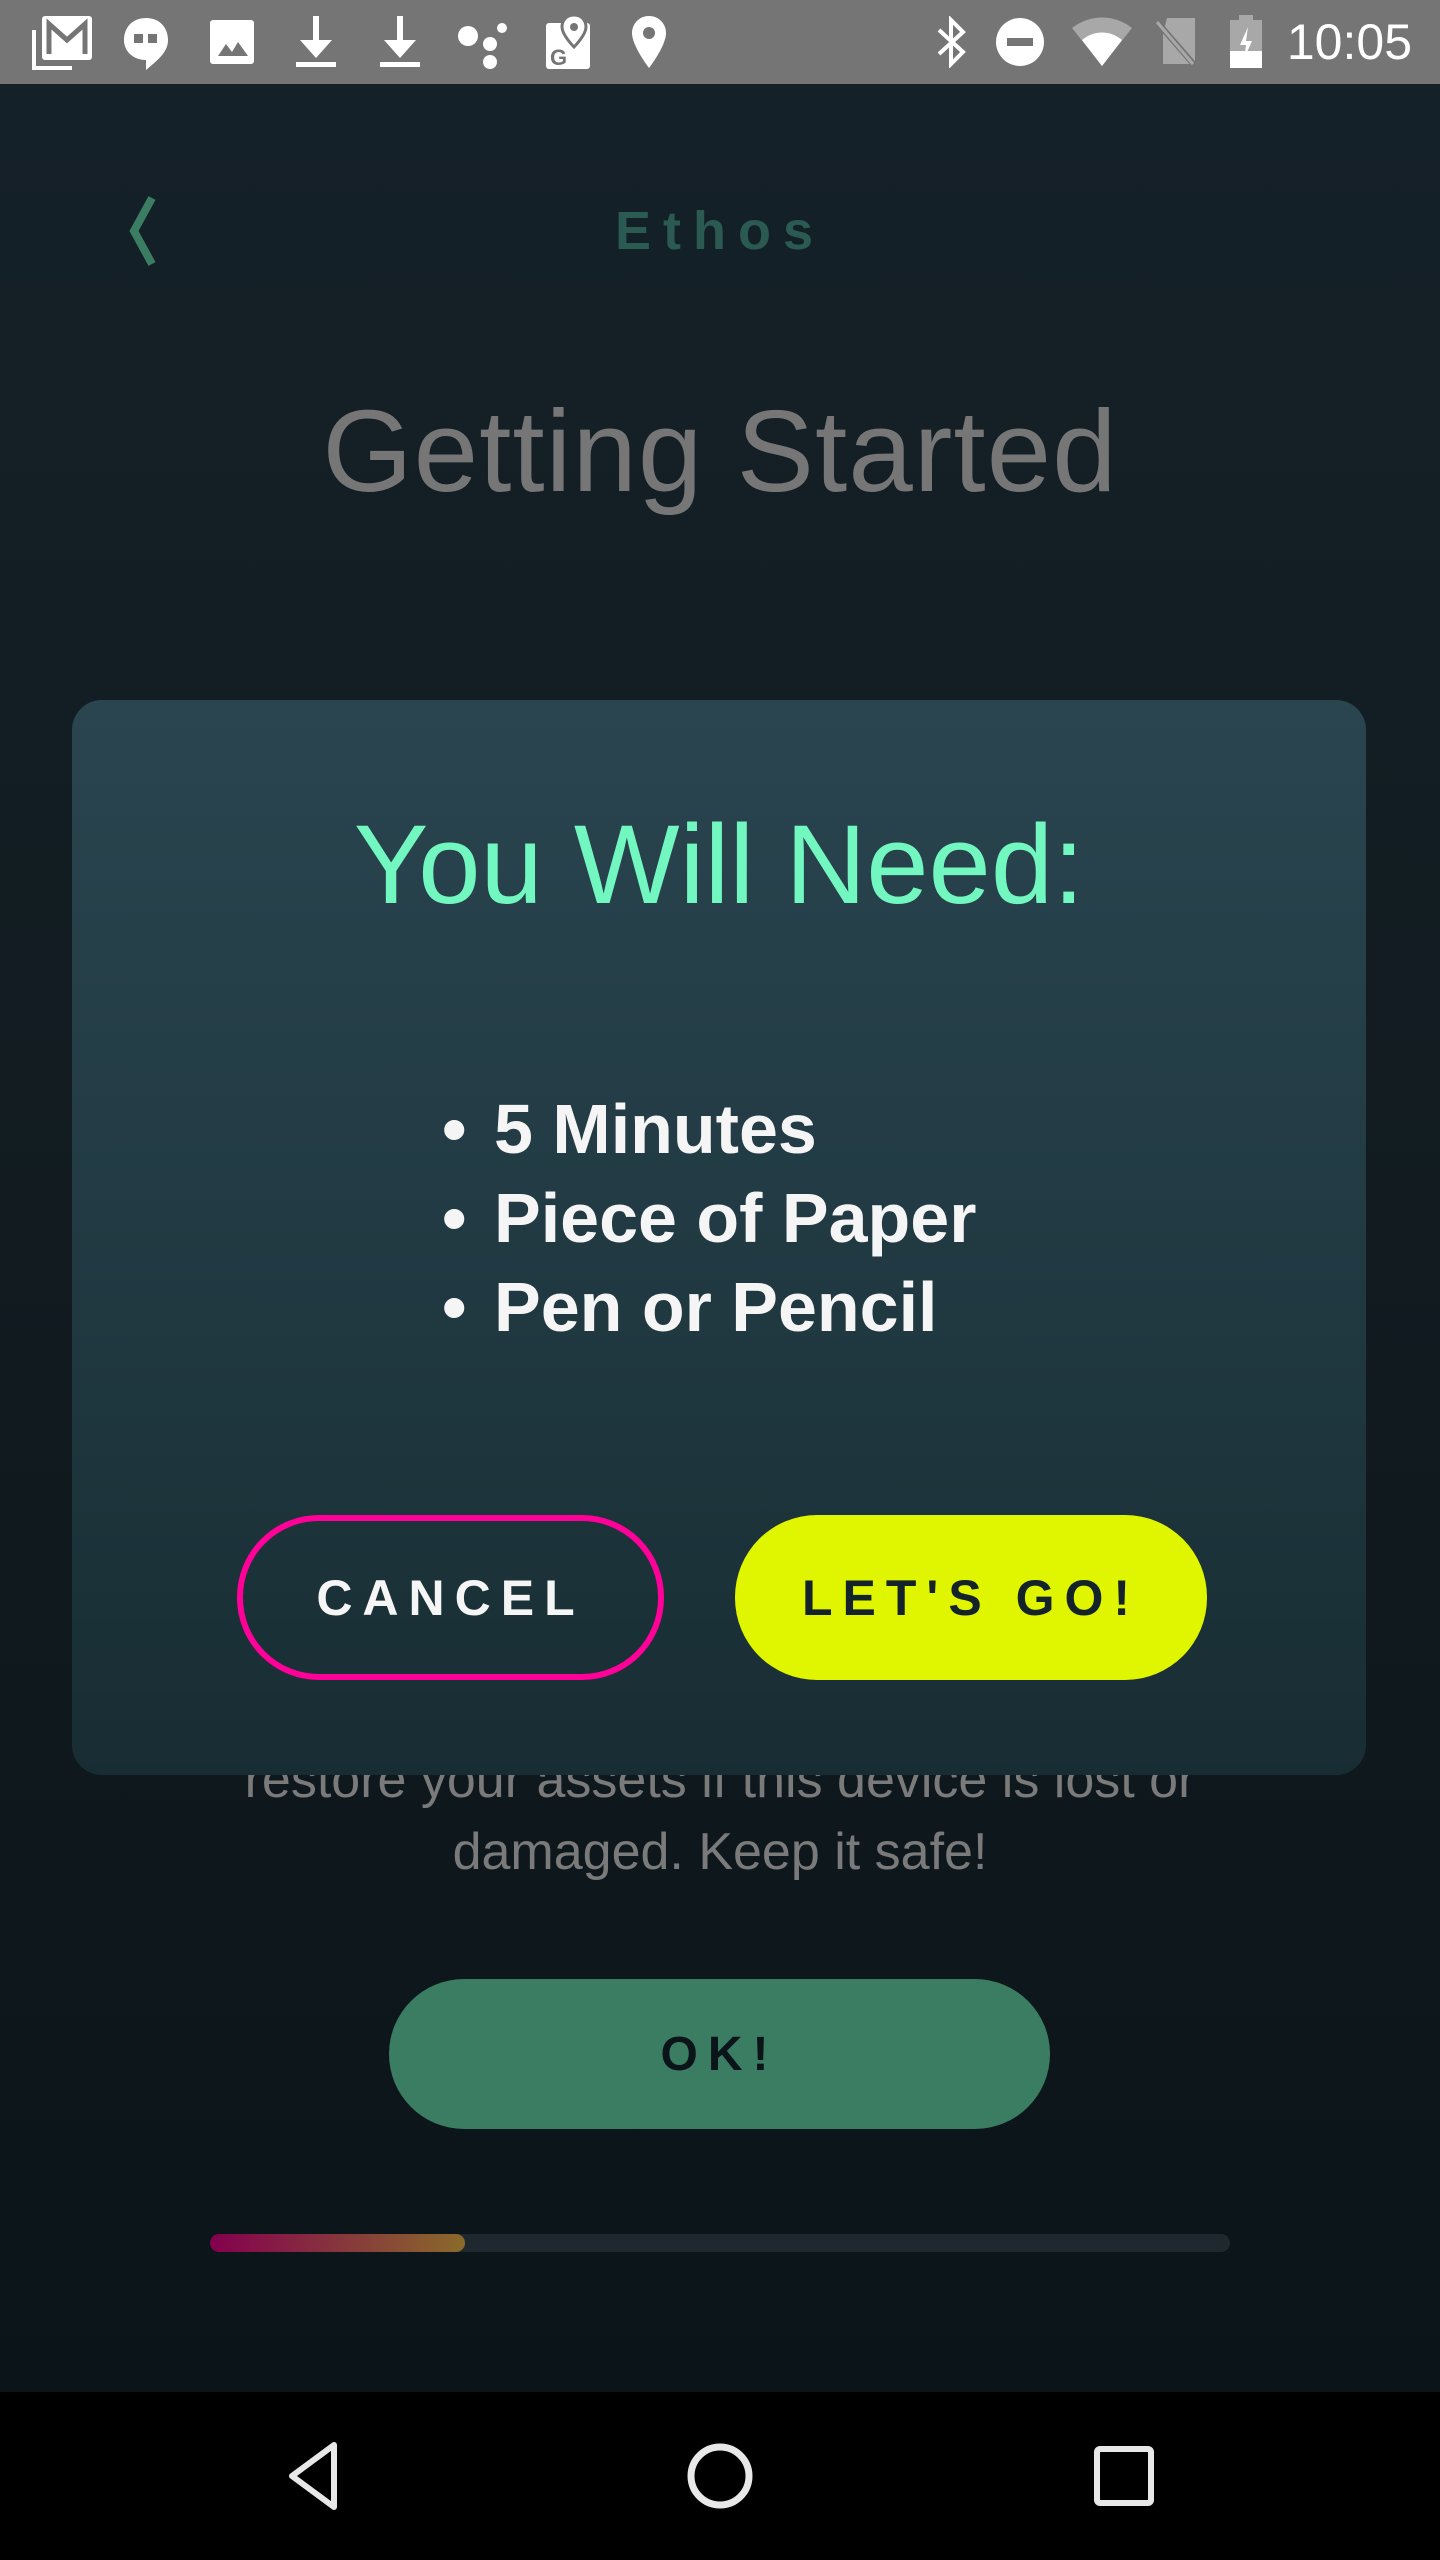  Describe the element at coordinates (1020, 42) in the screenshot. I see `do-not-disturb-icon` at that location.